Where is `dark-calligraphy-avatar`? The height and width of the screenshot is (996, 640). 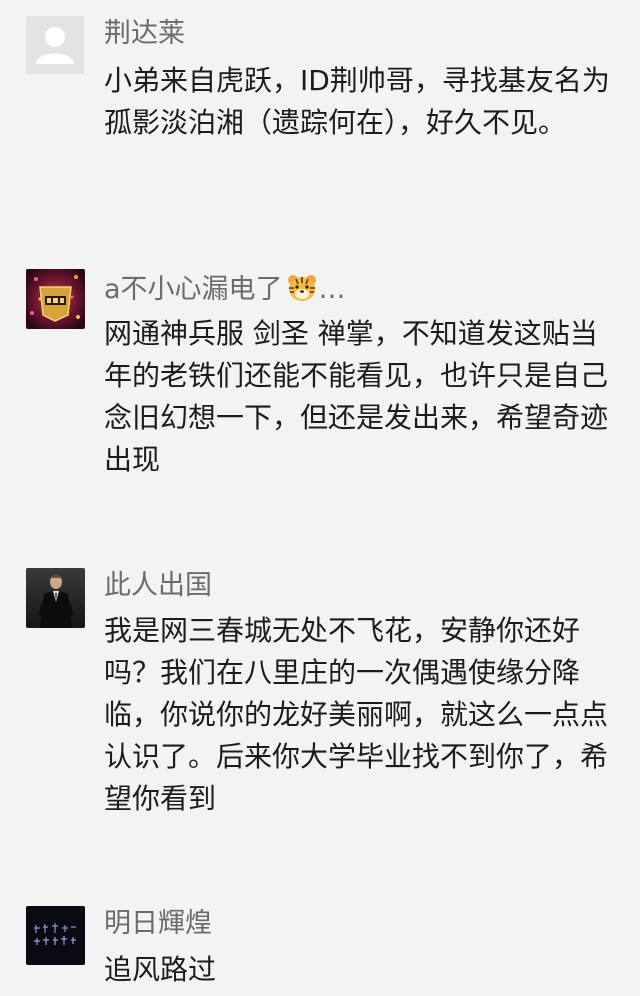 dark-calligraphy-avatar is located at coordinates (55, 935).